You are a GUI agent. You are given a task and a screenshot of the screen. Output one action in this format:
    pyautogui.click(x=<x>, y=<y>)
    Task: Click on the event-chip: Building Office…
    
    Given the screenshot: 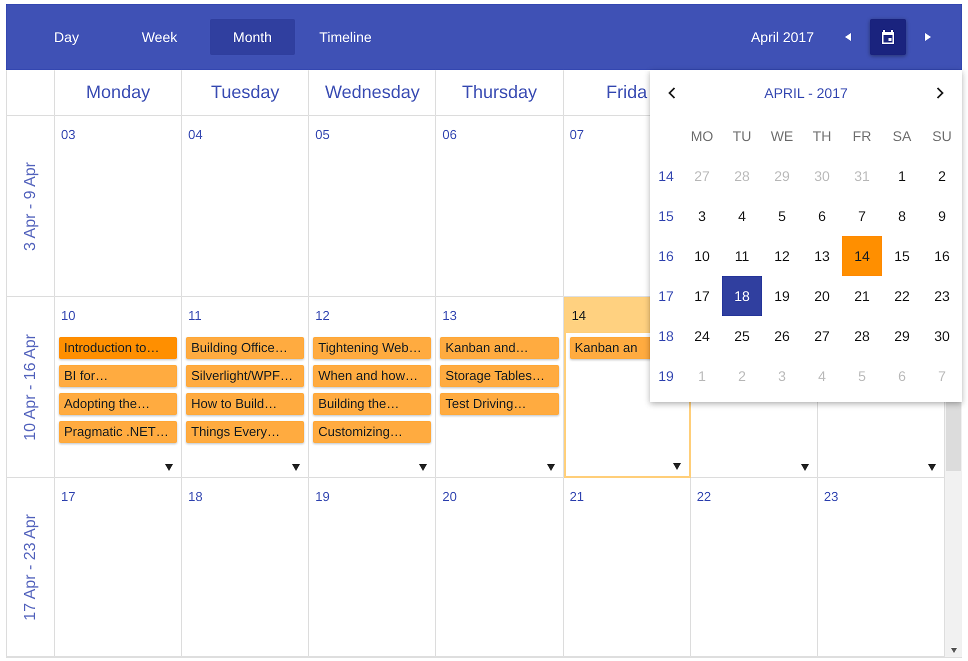 What is the action you would take?
    pyautogui.click(x=245, y=348)
    